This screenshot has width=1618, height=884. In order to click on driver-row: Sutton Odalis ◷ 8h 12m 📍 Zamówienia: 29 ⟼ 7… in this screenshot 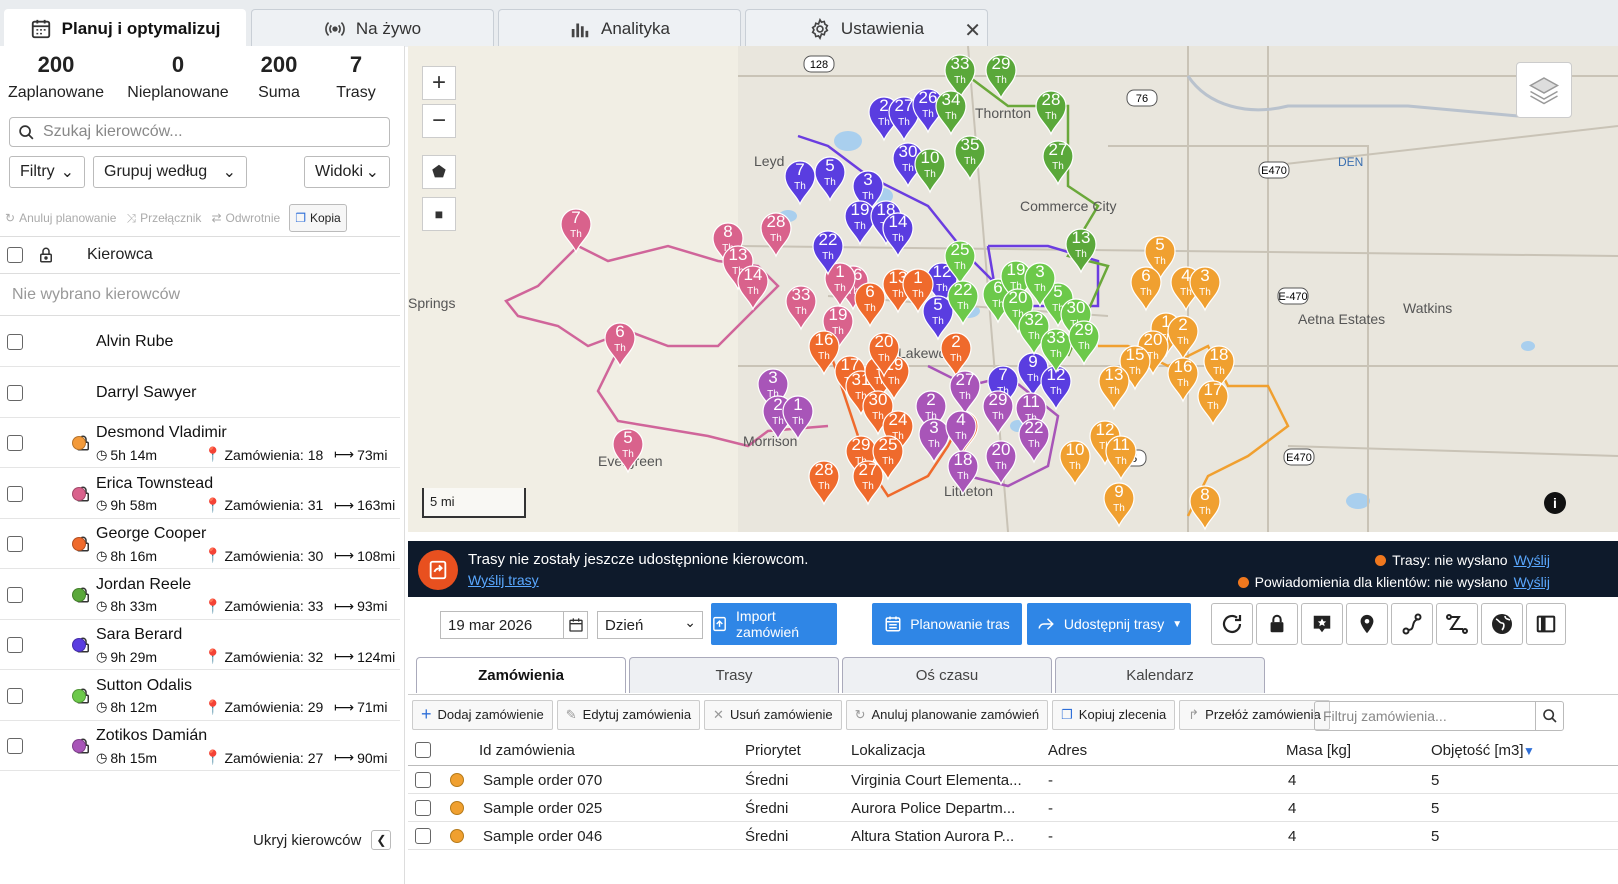, I will do `click(200, 696)`.